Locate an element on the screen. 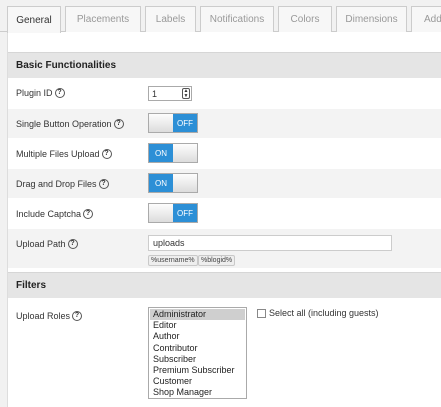 This screenshot has width=441, height=407. single-button-toggle: OFF is located at coordinates (173, 123).